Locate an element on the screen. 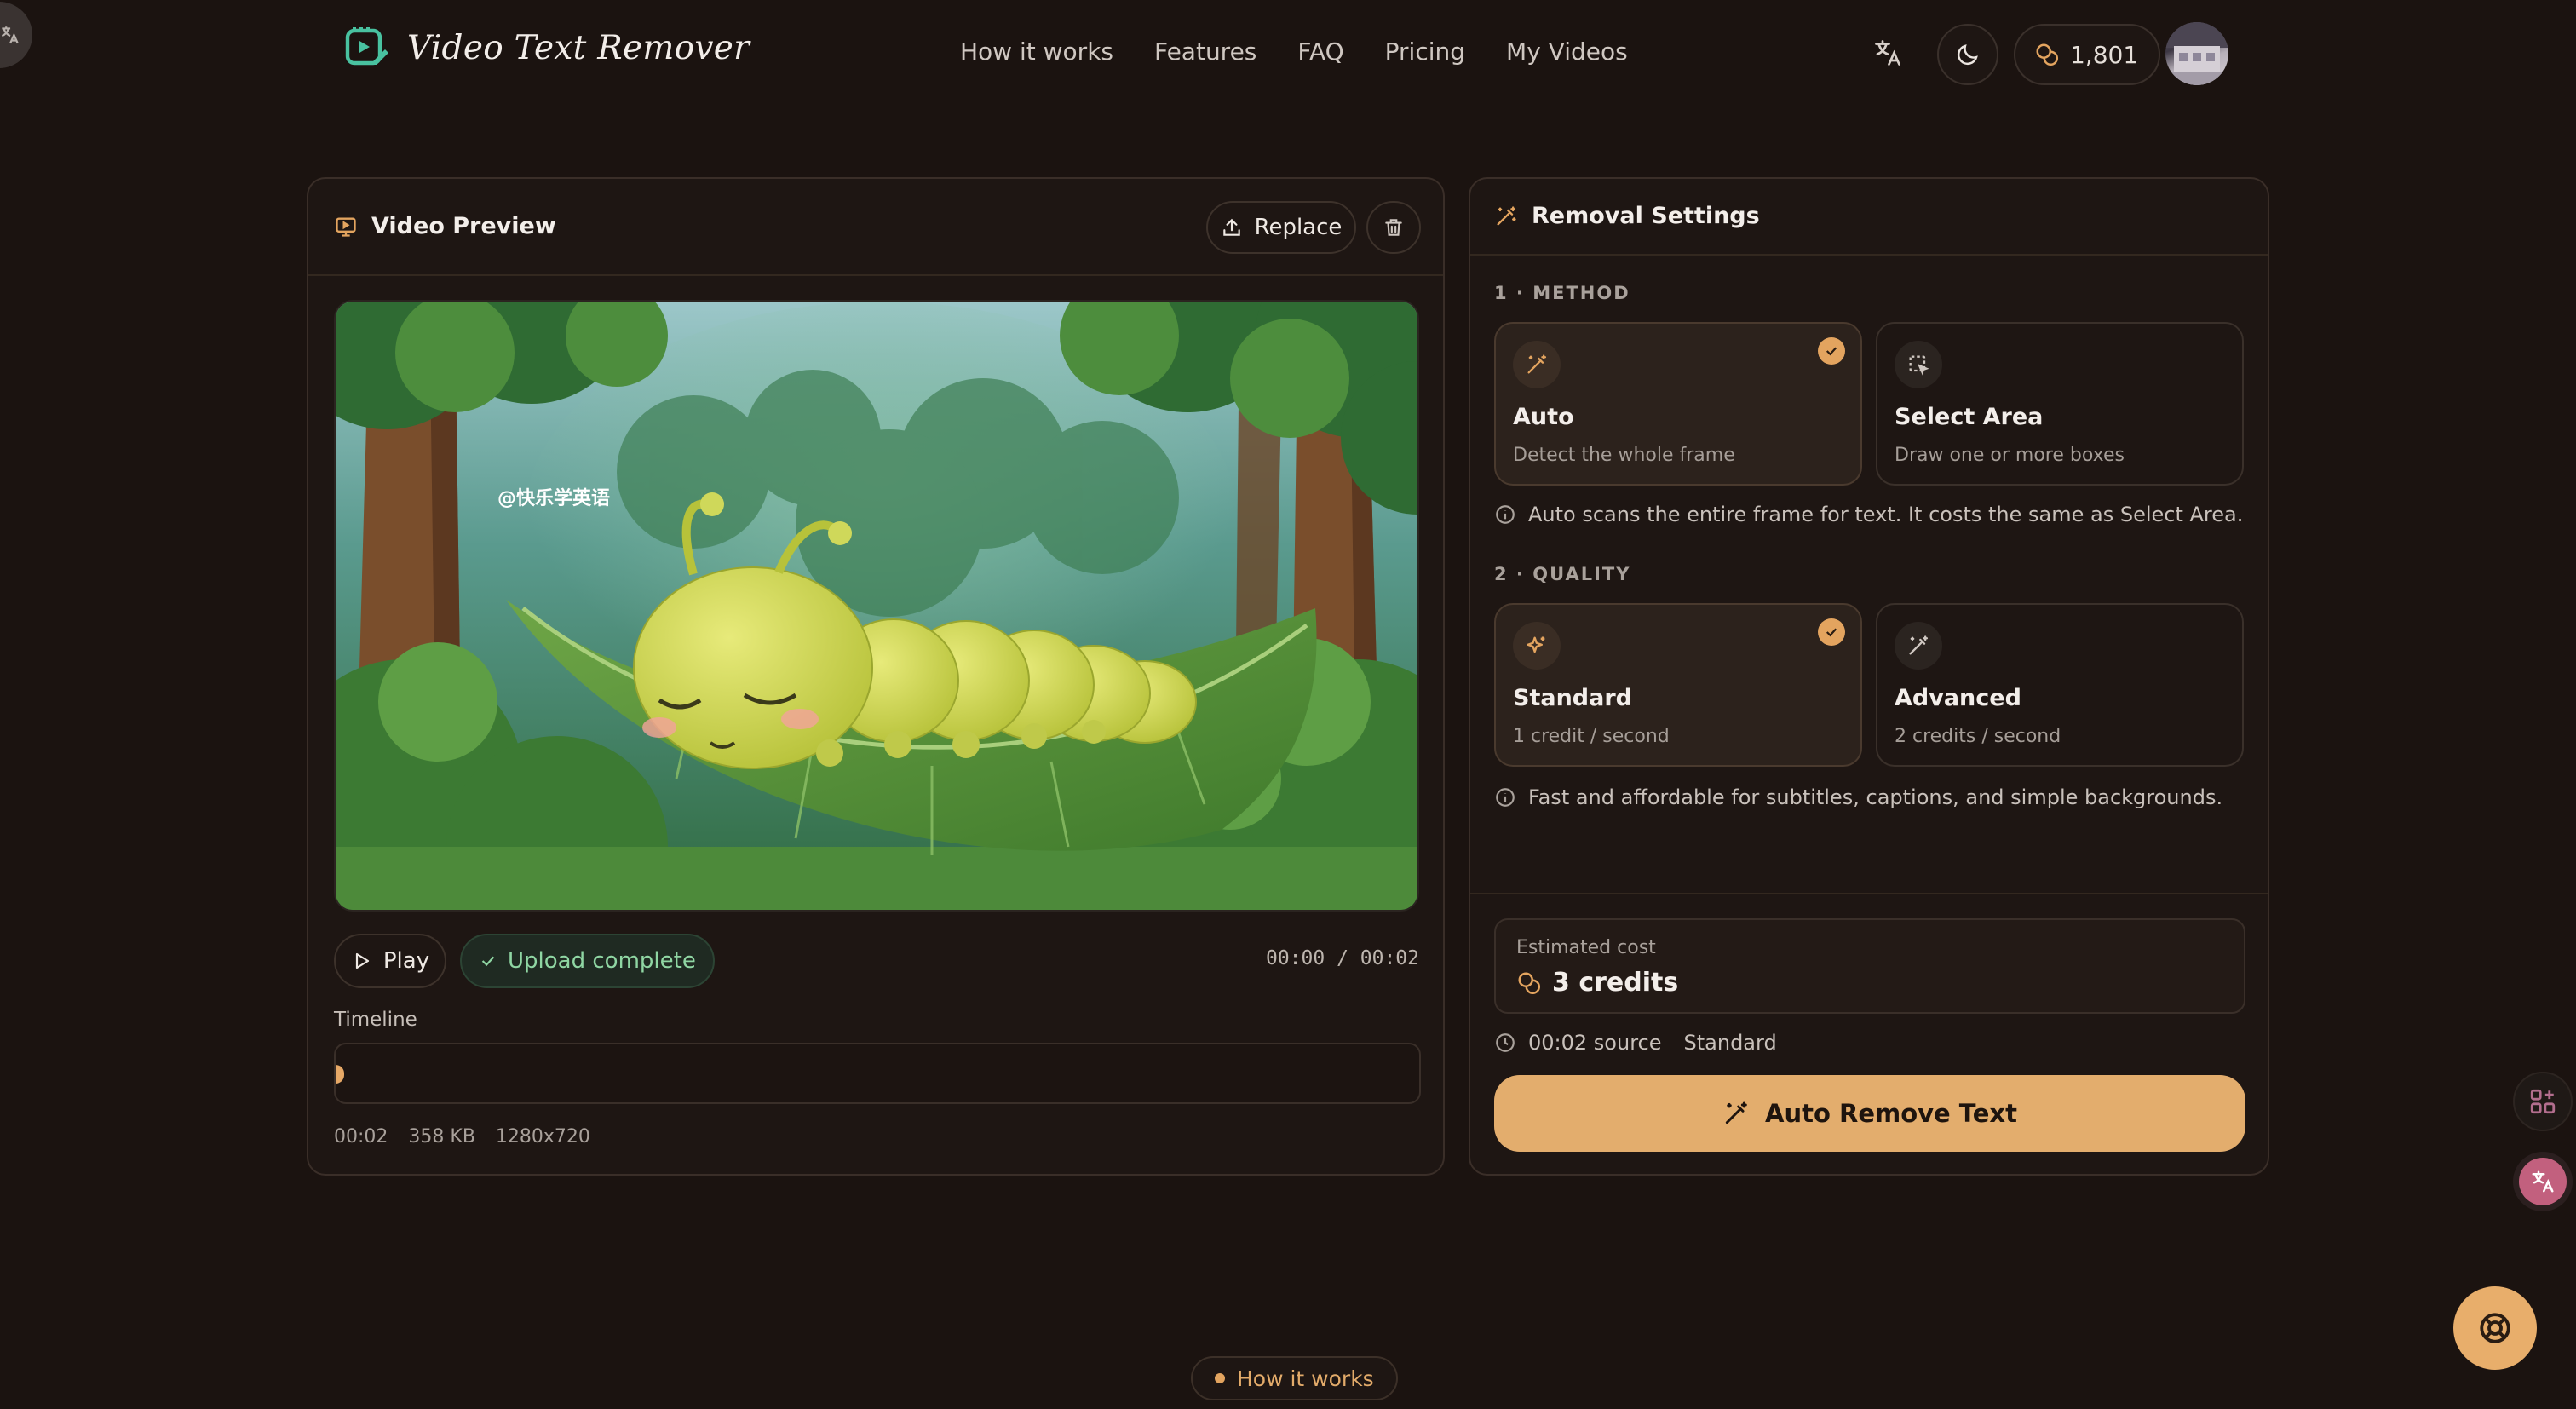 The image size is (2576, 1409). app-title: Video Text Remover is located at coordinates (579, 47).